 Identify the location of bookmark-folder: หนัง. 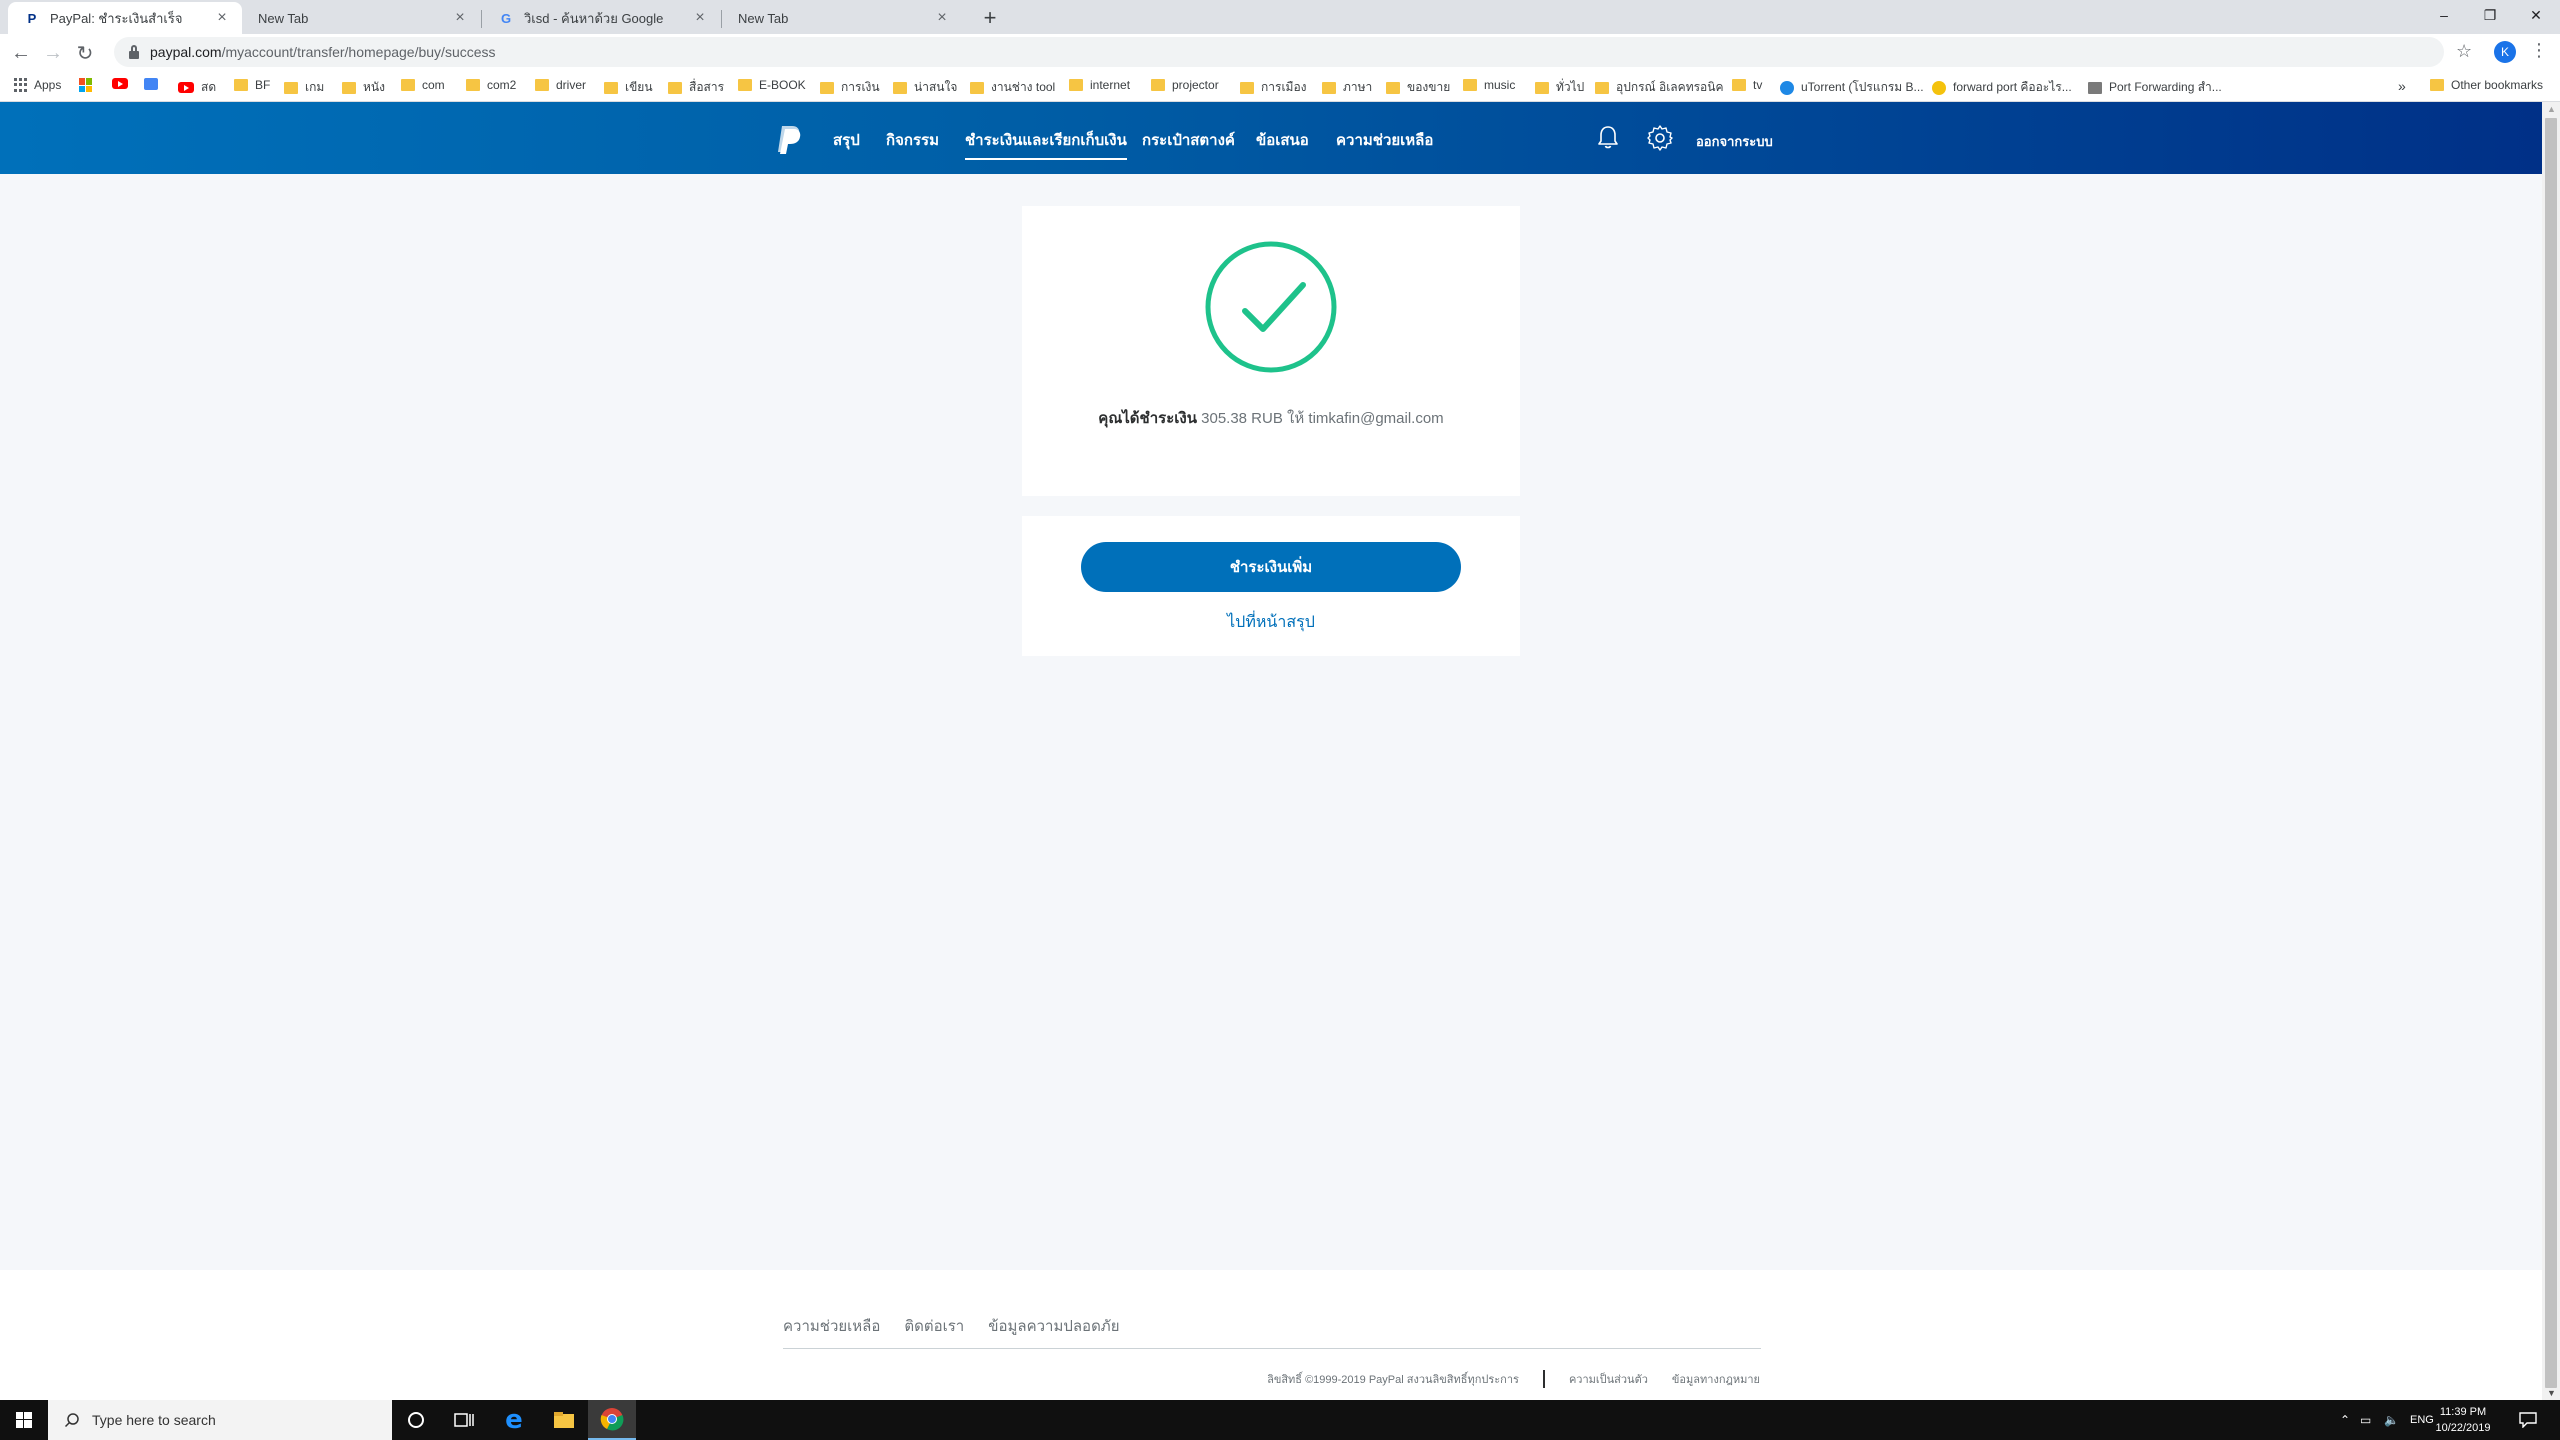
(363, 87).